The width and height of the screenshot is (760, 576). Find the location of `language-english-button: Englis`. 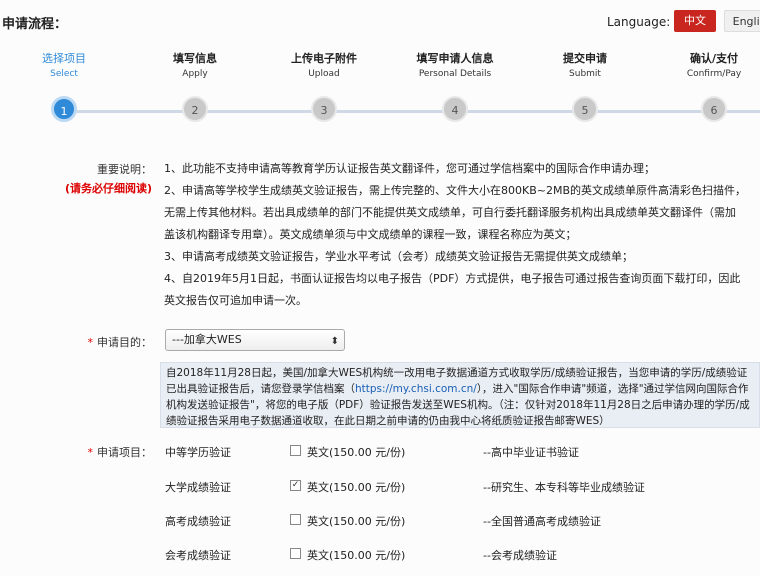

language-english-button: Englis is located at coordinates (742, 21).